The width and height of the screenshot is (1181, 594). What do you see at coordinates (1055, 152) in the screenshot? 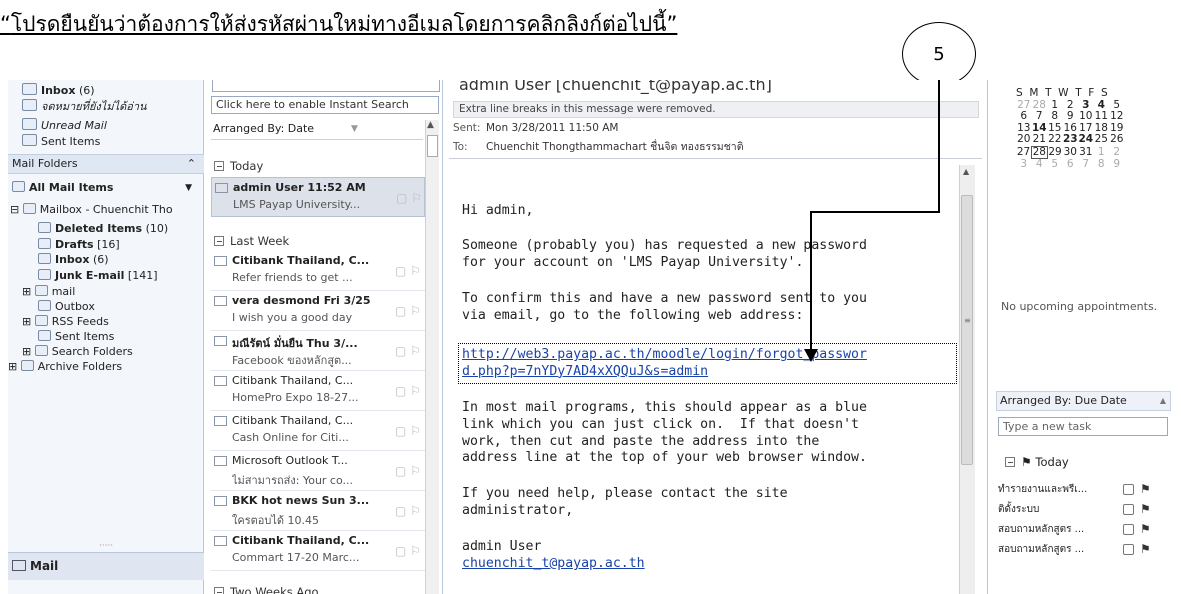
I see `calendar-day: 29` at bounding box center [1055, 152].